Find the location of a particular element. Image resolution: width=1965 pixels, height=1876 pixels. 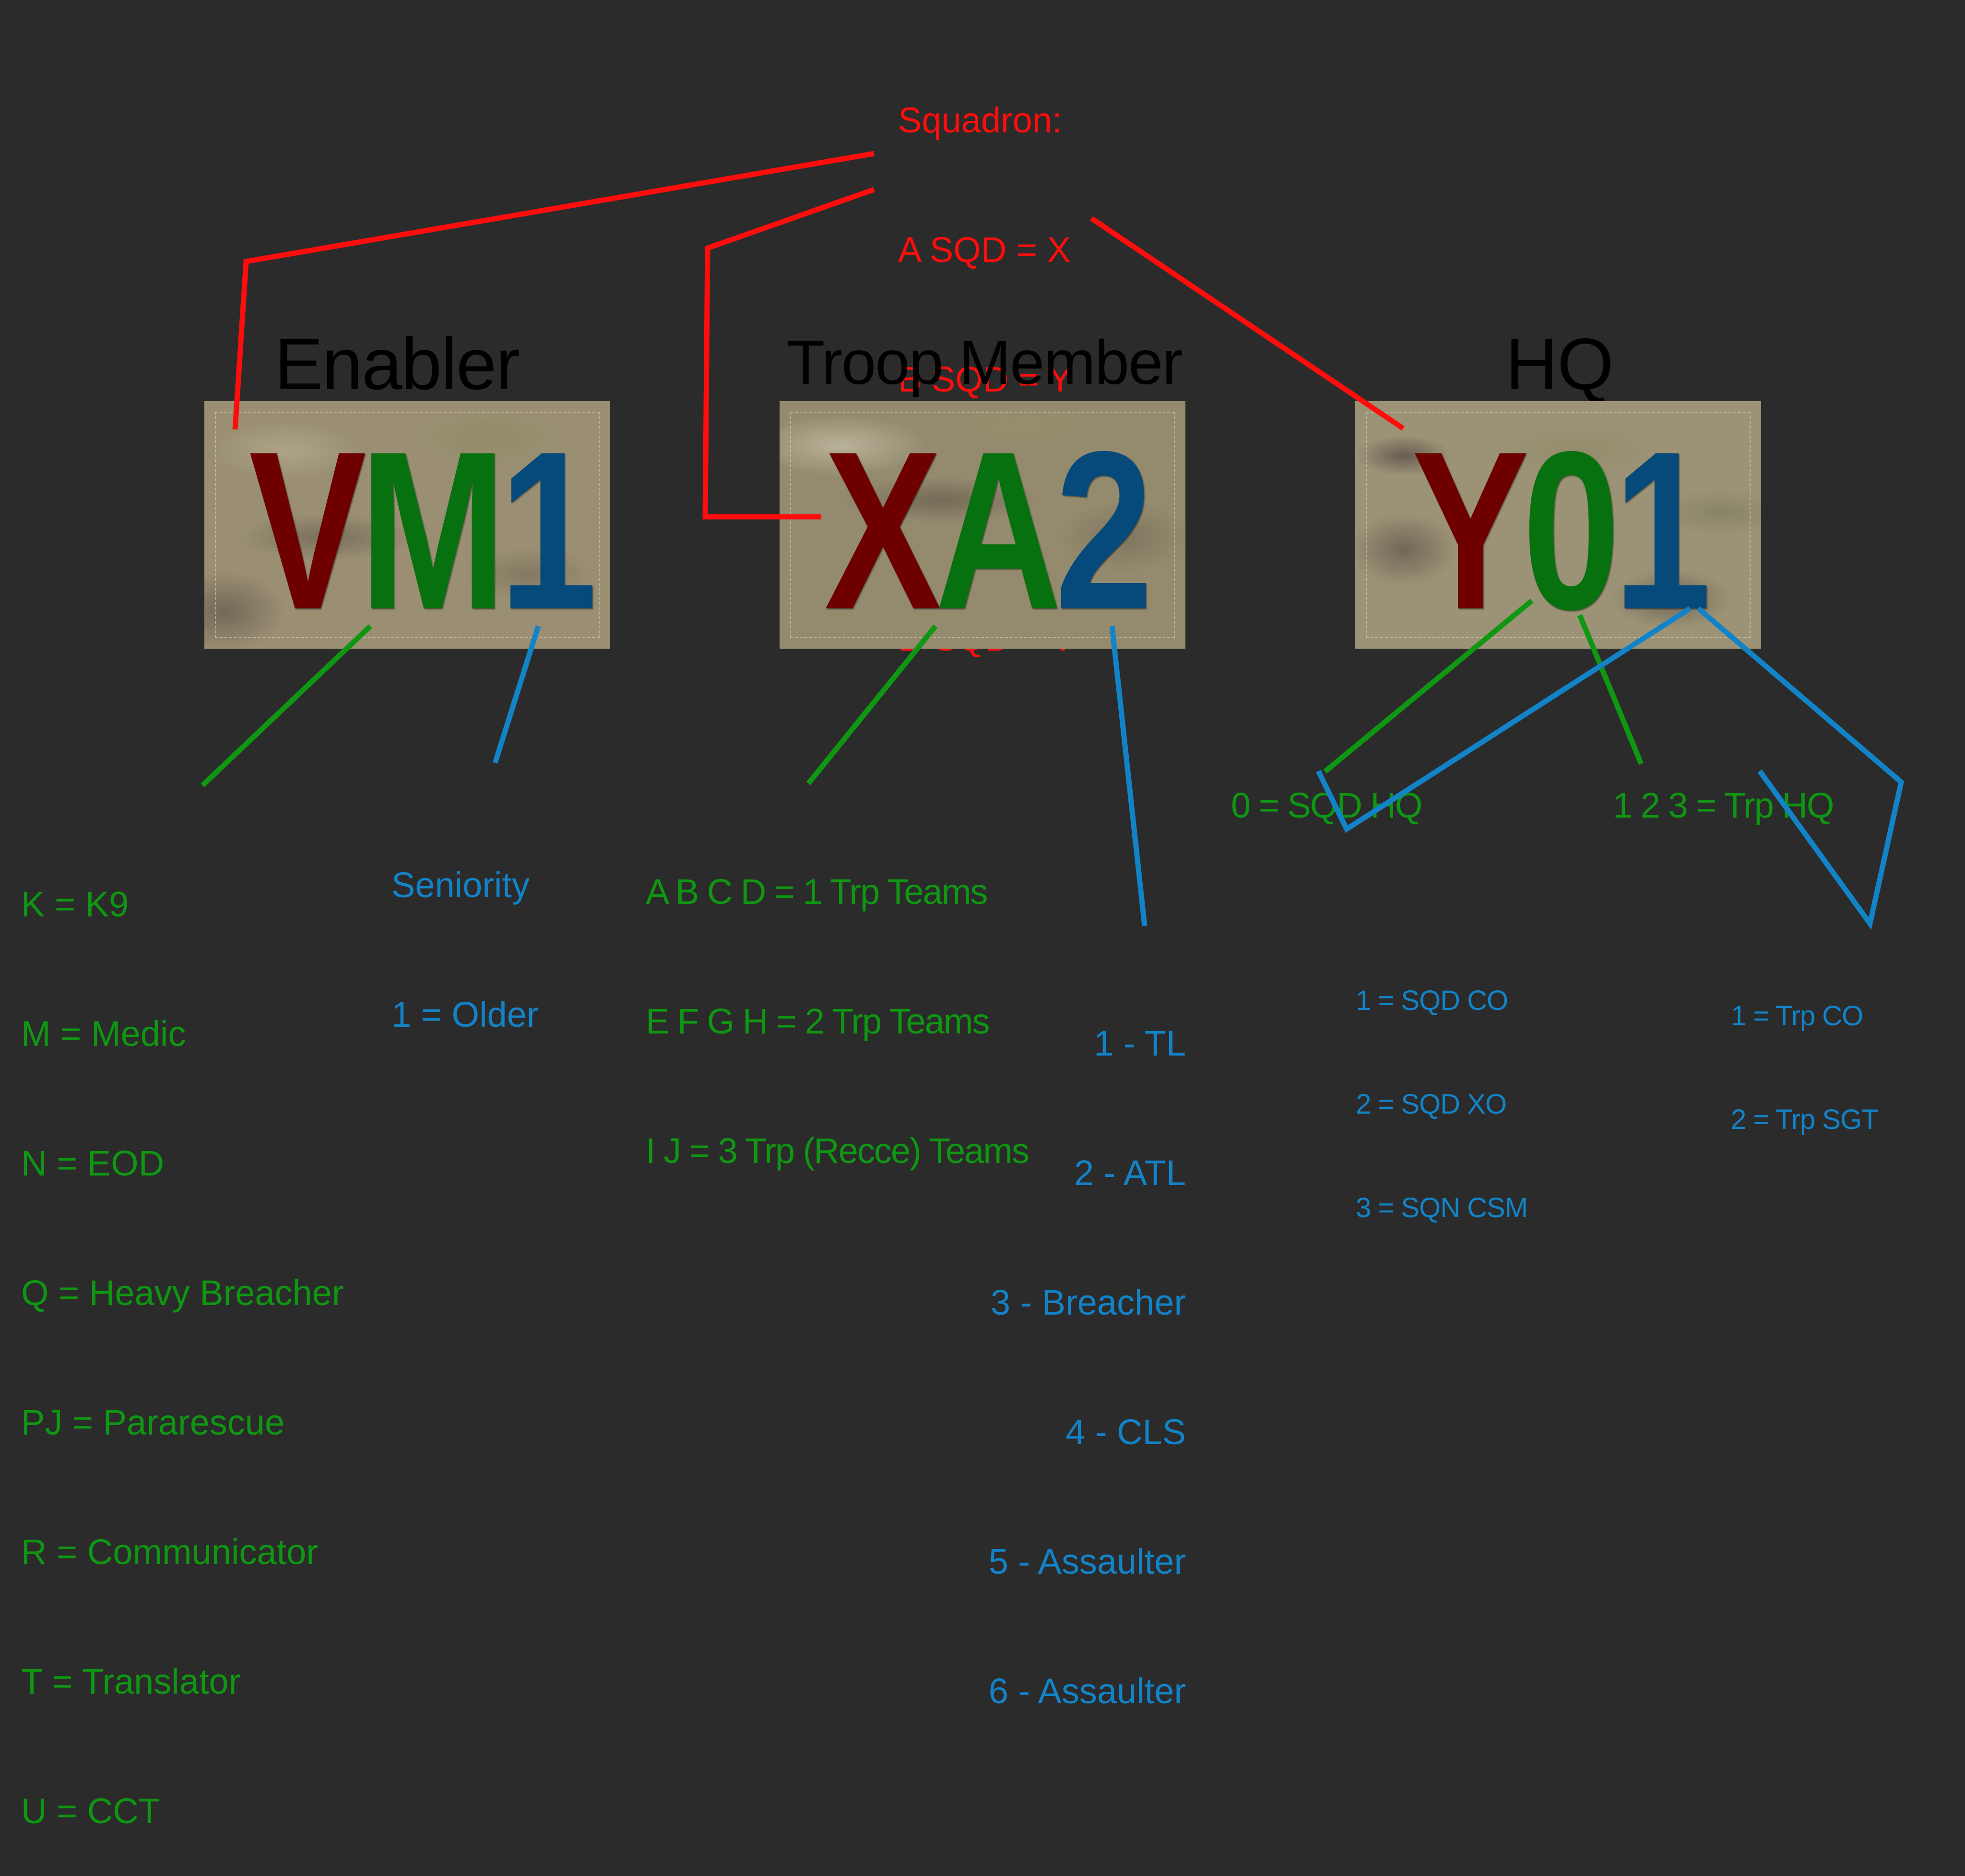

legend-item: M = Medic is located at coordinates (103, 1034).